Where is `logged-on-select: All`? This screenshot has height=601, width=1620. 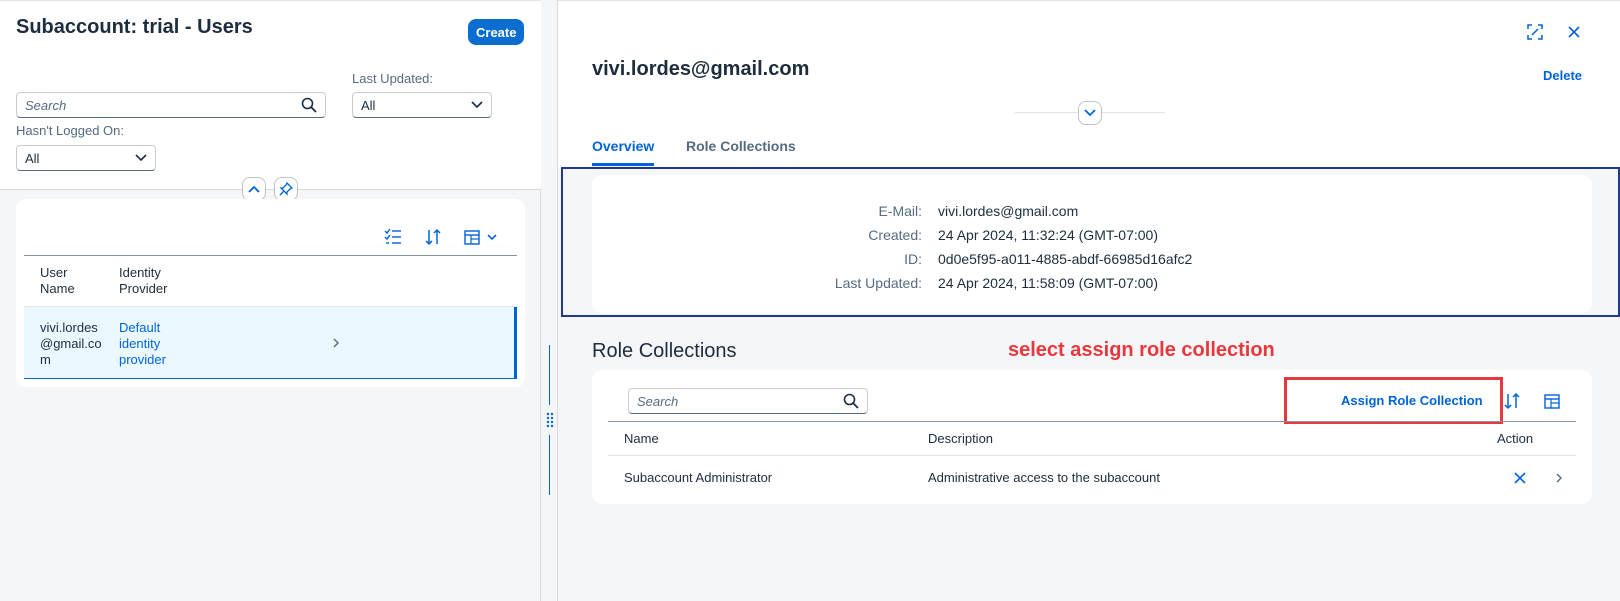
logged-on-select: All is located at coordinates (86, 158).